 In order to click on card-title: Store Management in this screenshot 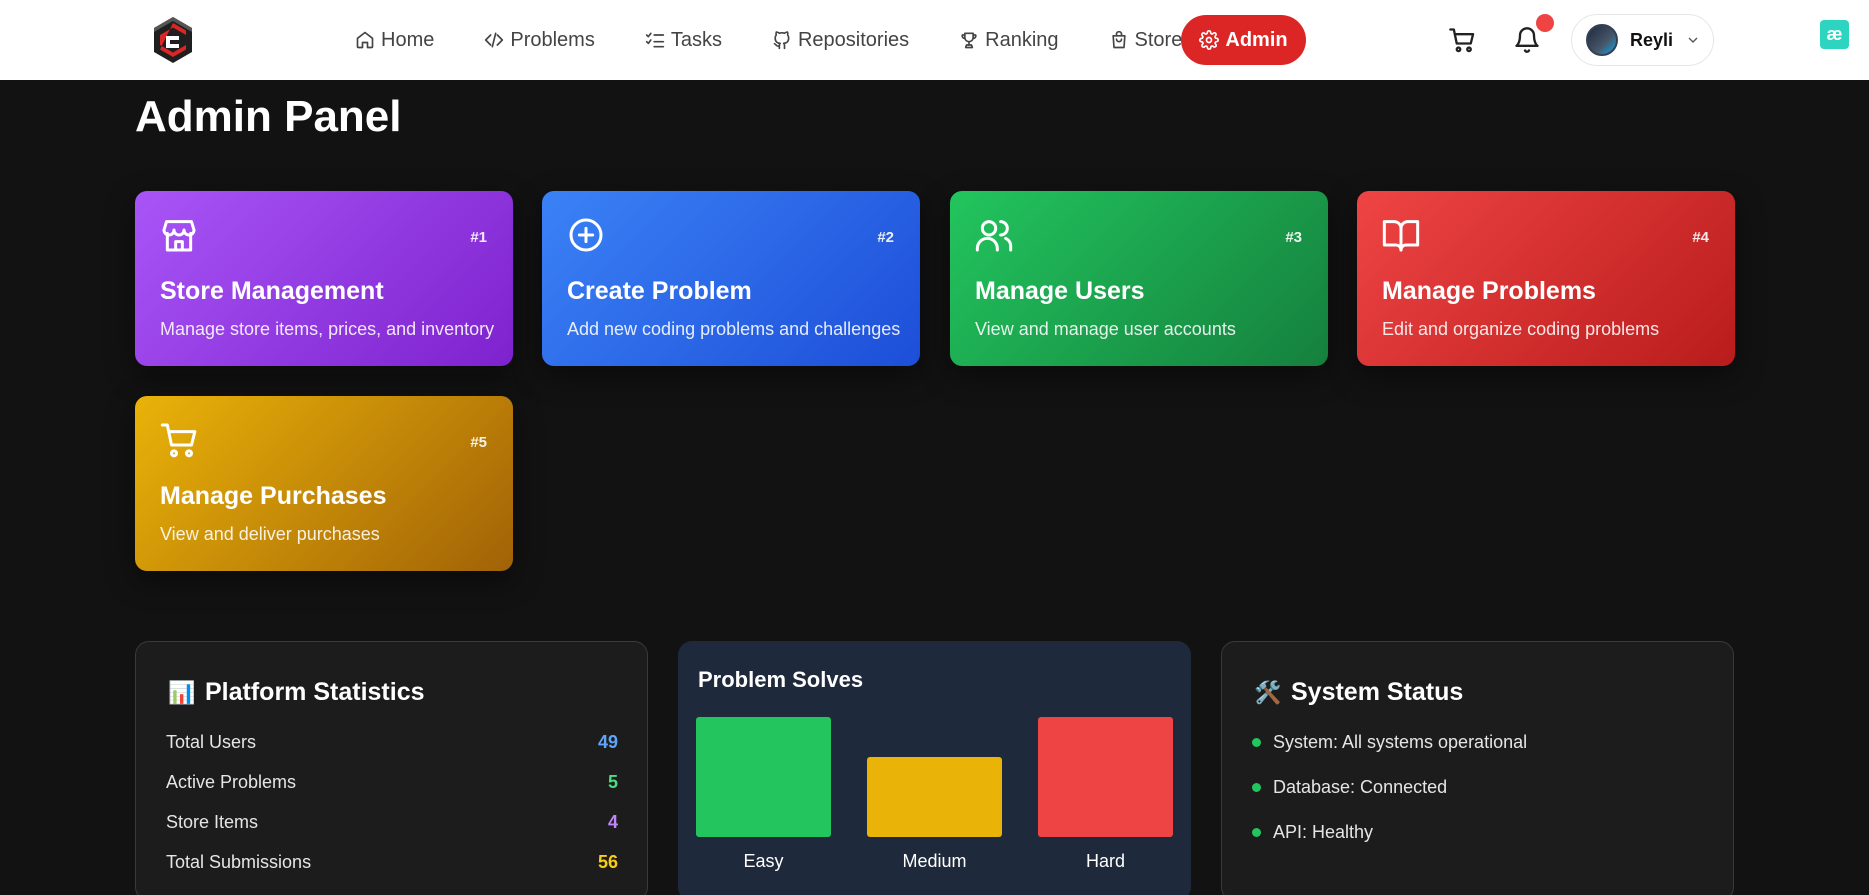, I will do `click(272, 291)`.